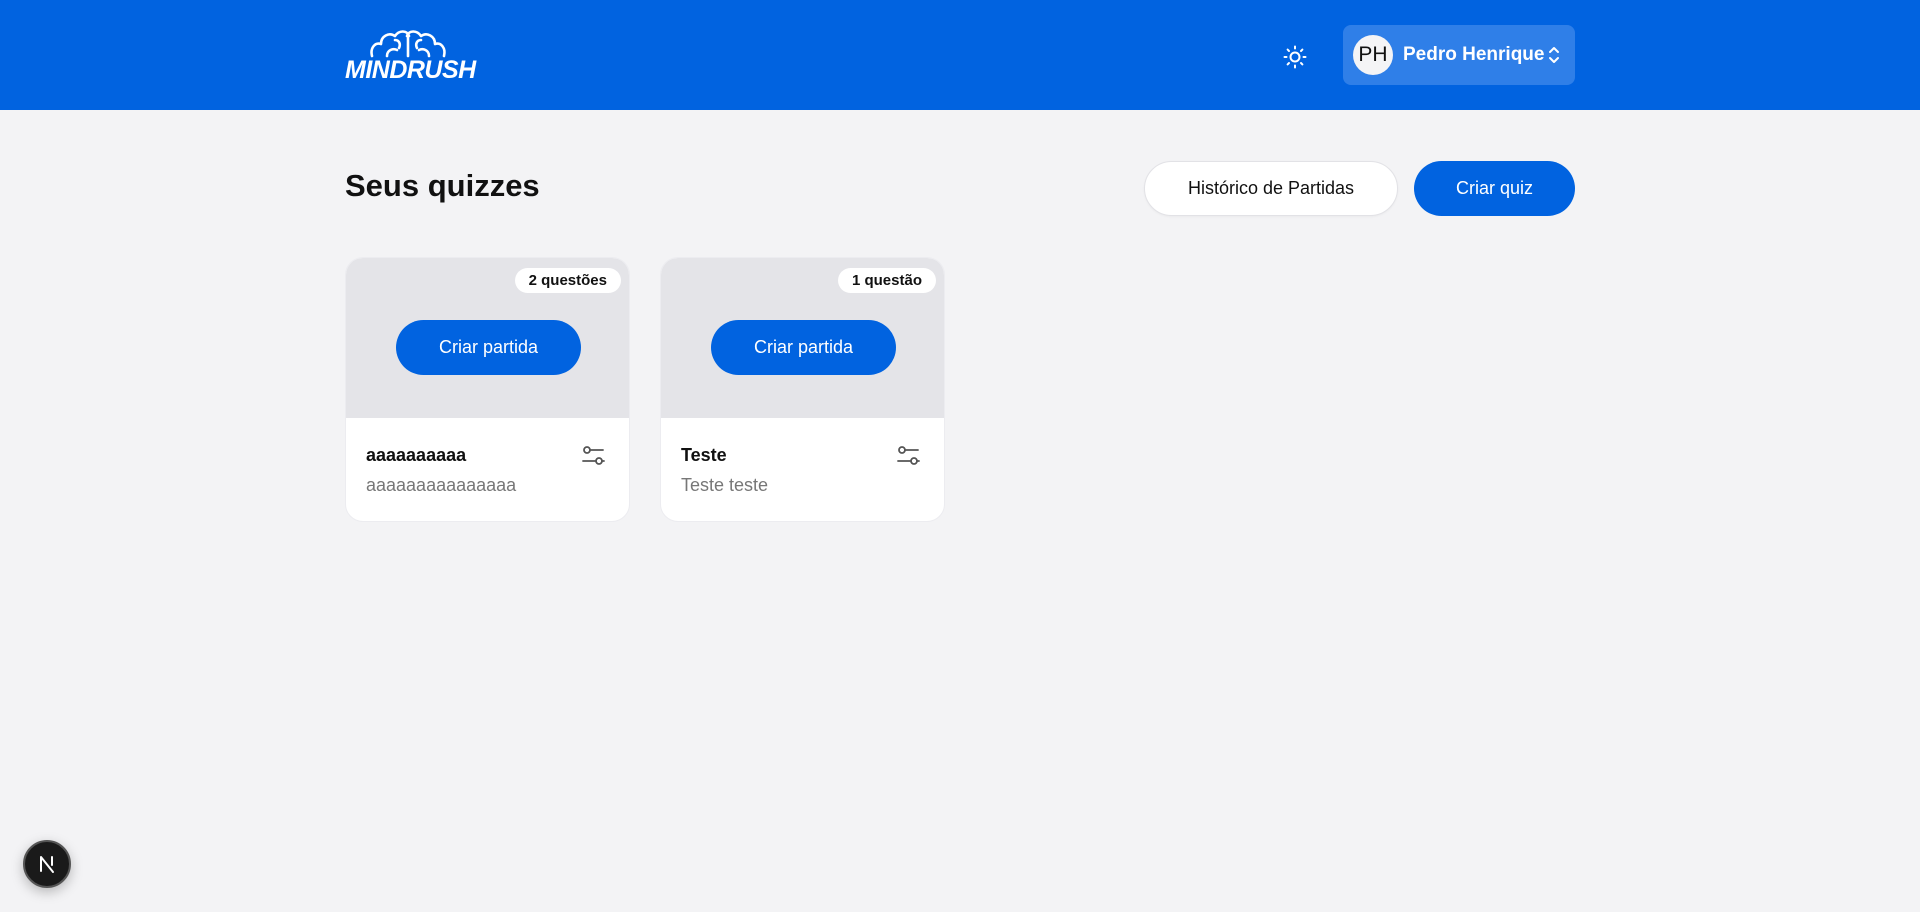  What do you see at coordinates (1474, 54) in the screenshot?
I see `user-name: Pedro Henrique` at bounding box center [1474, 54].